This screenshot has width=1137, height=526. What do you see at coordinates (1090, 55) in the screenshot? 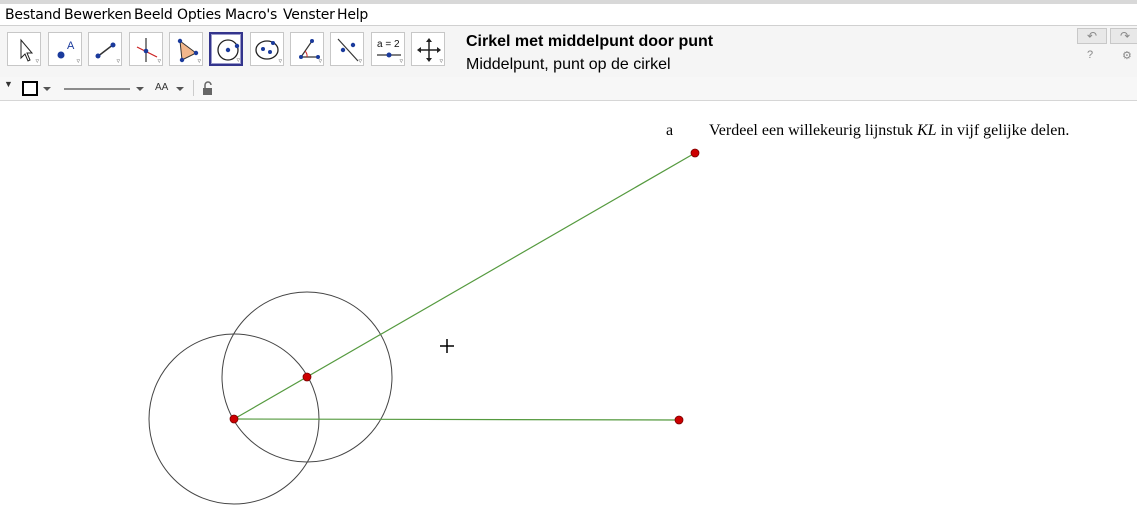
I see `help-icon: ?` at bounding box center [1090, 55].